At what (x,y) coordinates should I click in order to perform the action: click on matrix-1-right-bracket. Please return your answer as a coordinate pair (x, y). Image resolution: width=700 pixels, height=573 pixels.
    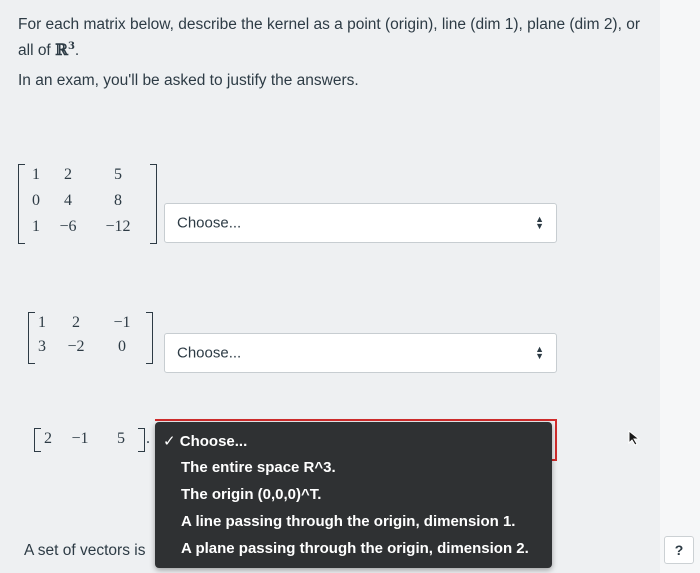
    Looking at the image, I should click on (153, 204).